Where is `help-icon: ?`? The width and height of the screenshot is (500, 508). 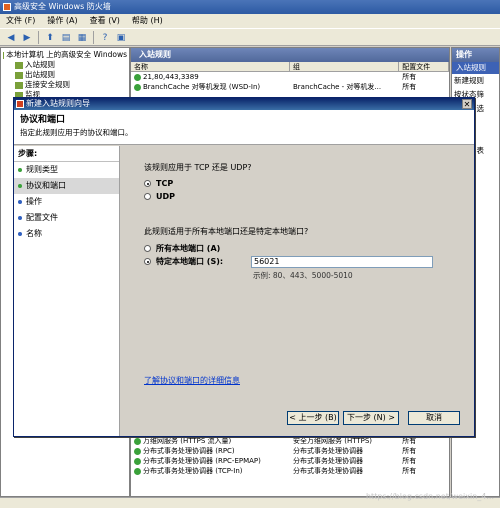 help-icon: ? is located at coordinates (105, 37).